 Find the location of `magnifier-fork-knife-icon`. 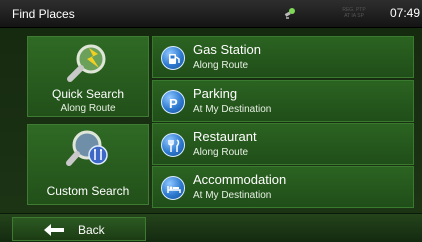

magnifier-fork-knife-icon is located at coordinates (89, 149).